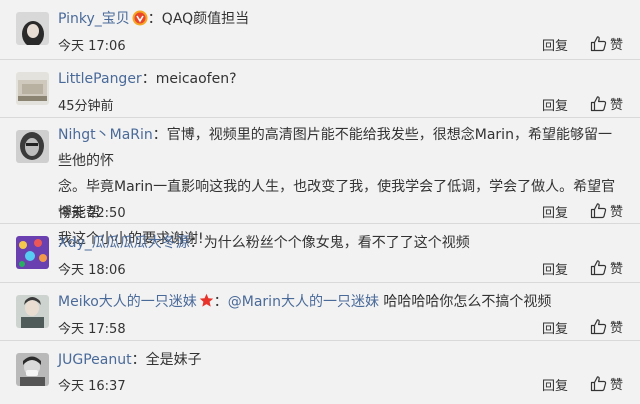 The height and width of the screenshot is (404, 640). Describe the element at coordinates (320, 30) in the screenshot. I see `comment-item: Pinky_宝贝 ：QAQ颜值担当 今天 17:06 回复 赞` at that location.